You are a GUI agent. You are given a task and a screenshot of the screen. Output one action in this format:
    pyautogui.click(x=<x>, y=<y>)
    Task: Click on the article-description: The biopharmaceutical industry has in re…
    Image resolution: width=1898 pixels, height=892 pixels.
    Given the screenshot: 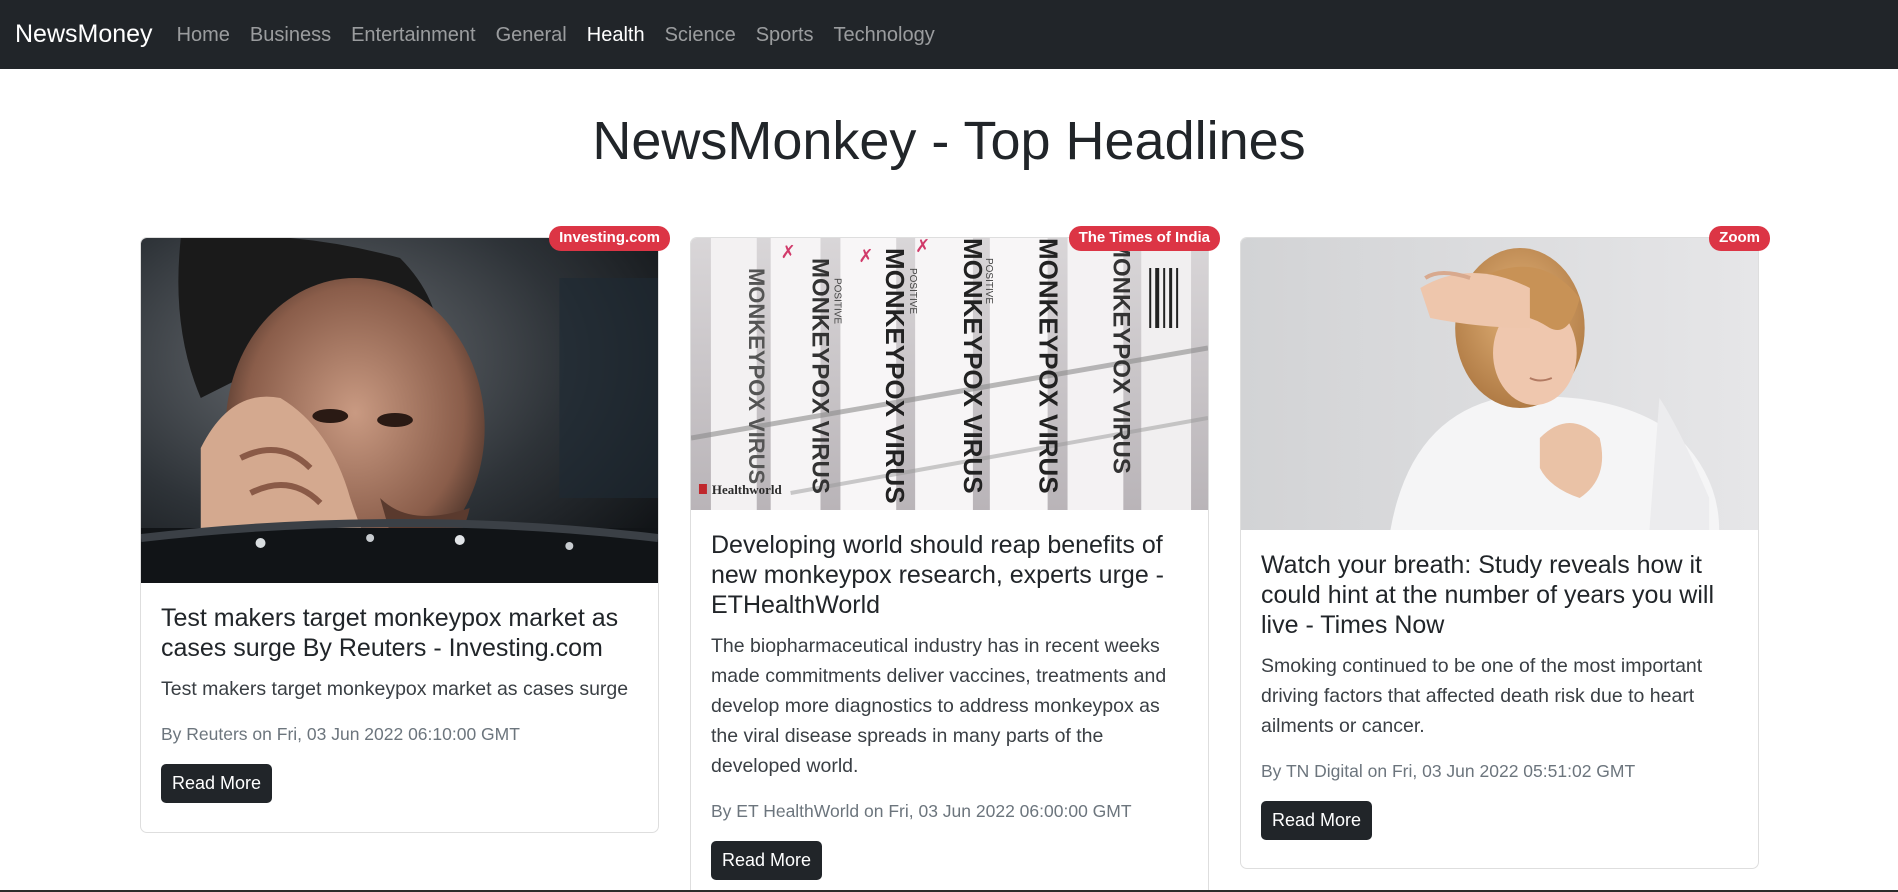 What is the action you would take?
    pyautogui.click(x=939, y=706)
    